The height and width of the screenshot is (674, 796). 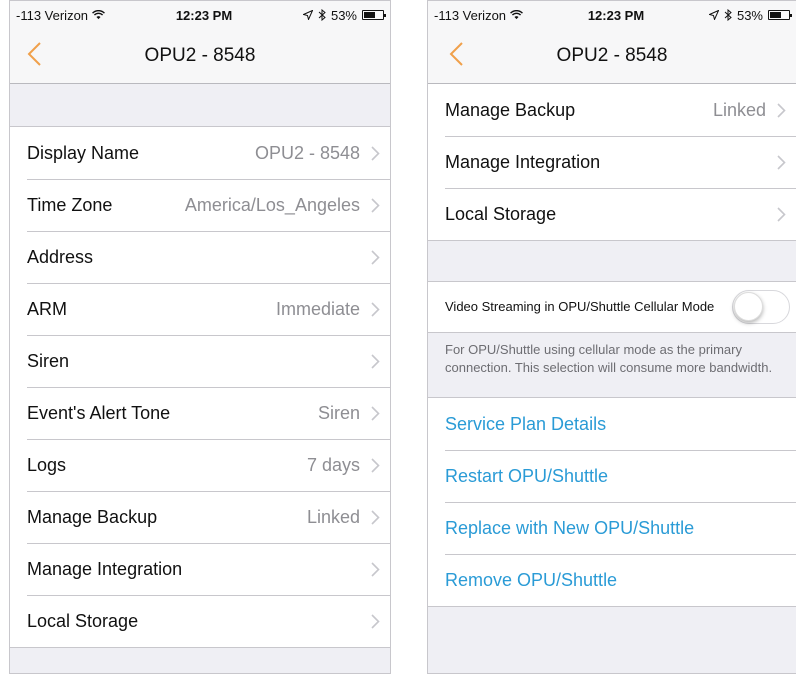 What do you see at coordinates (516, 15) in the screenshot?
I see `wifi-icon` at bounding box center [516, 15].